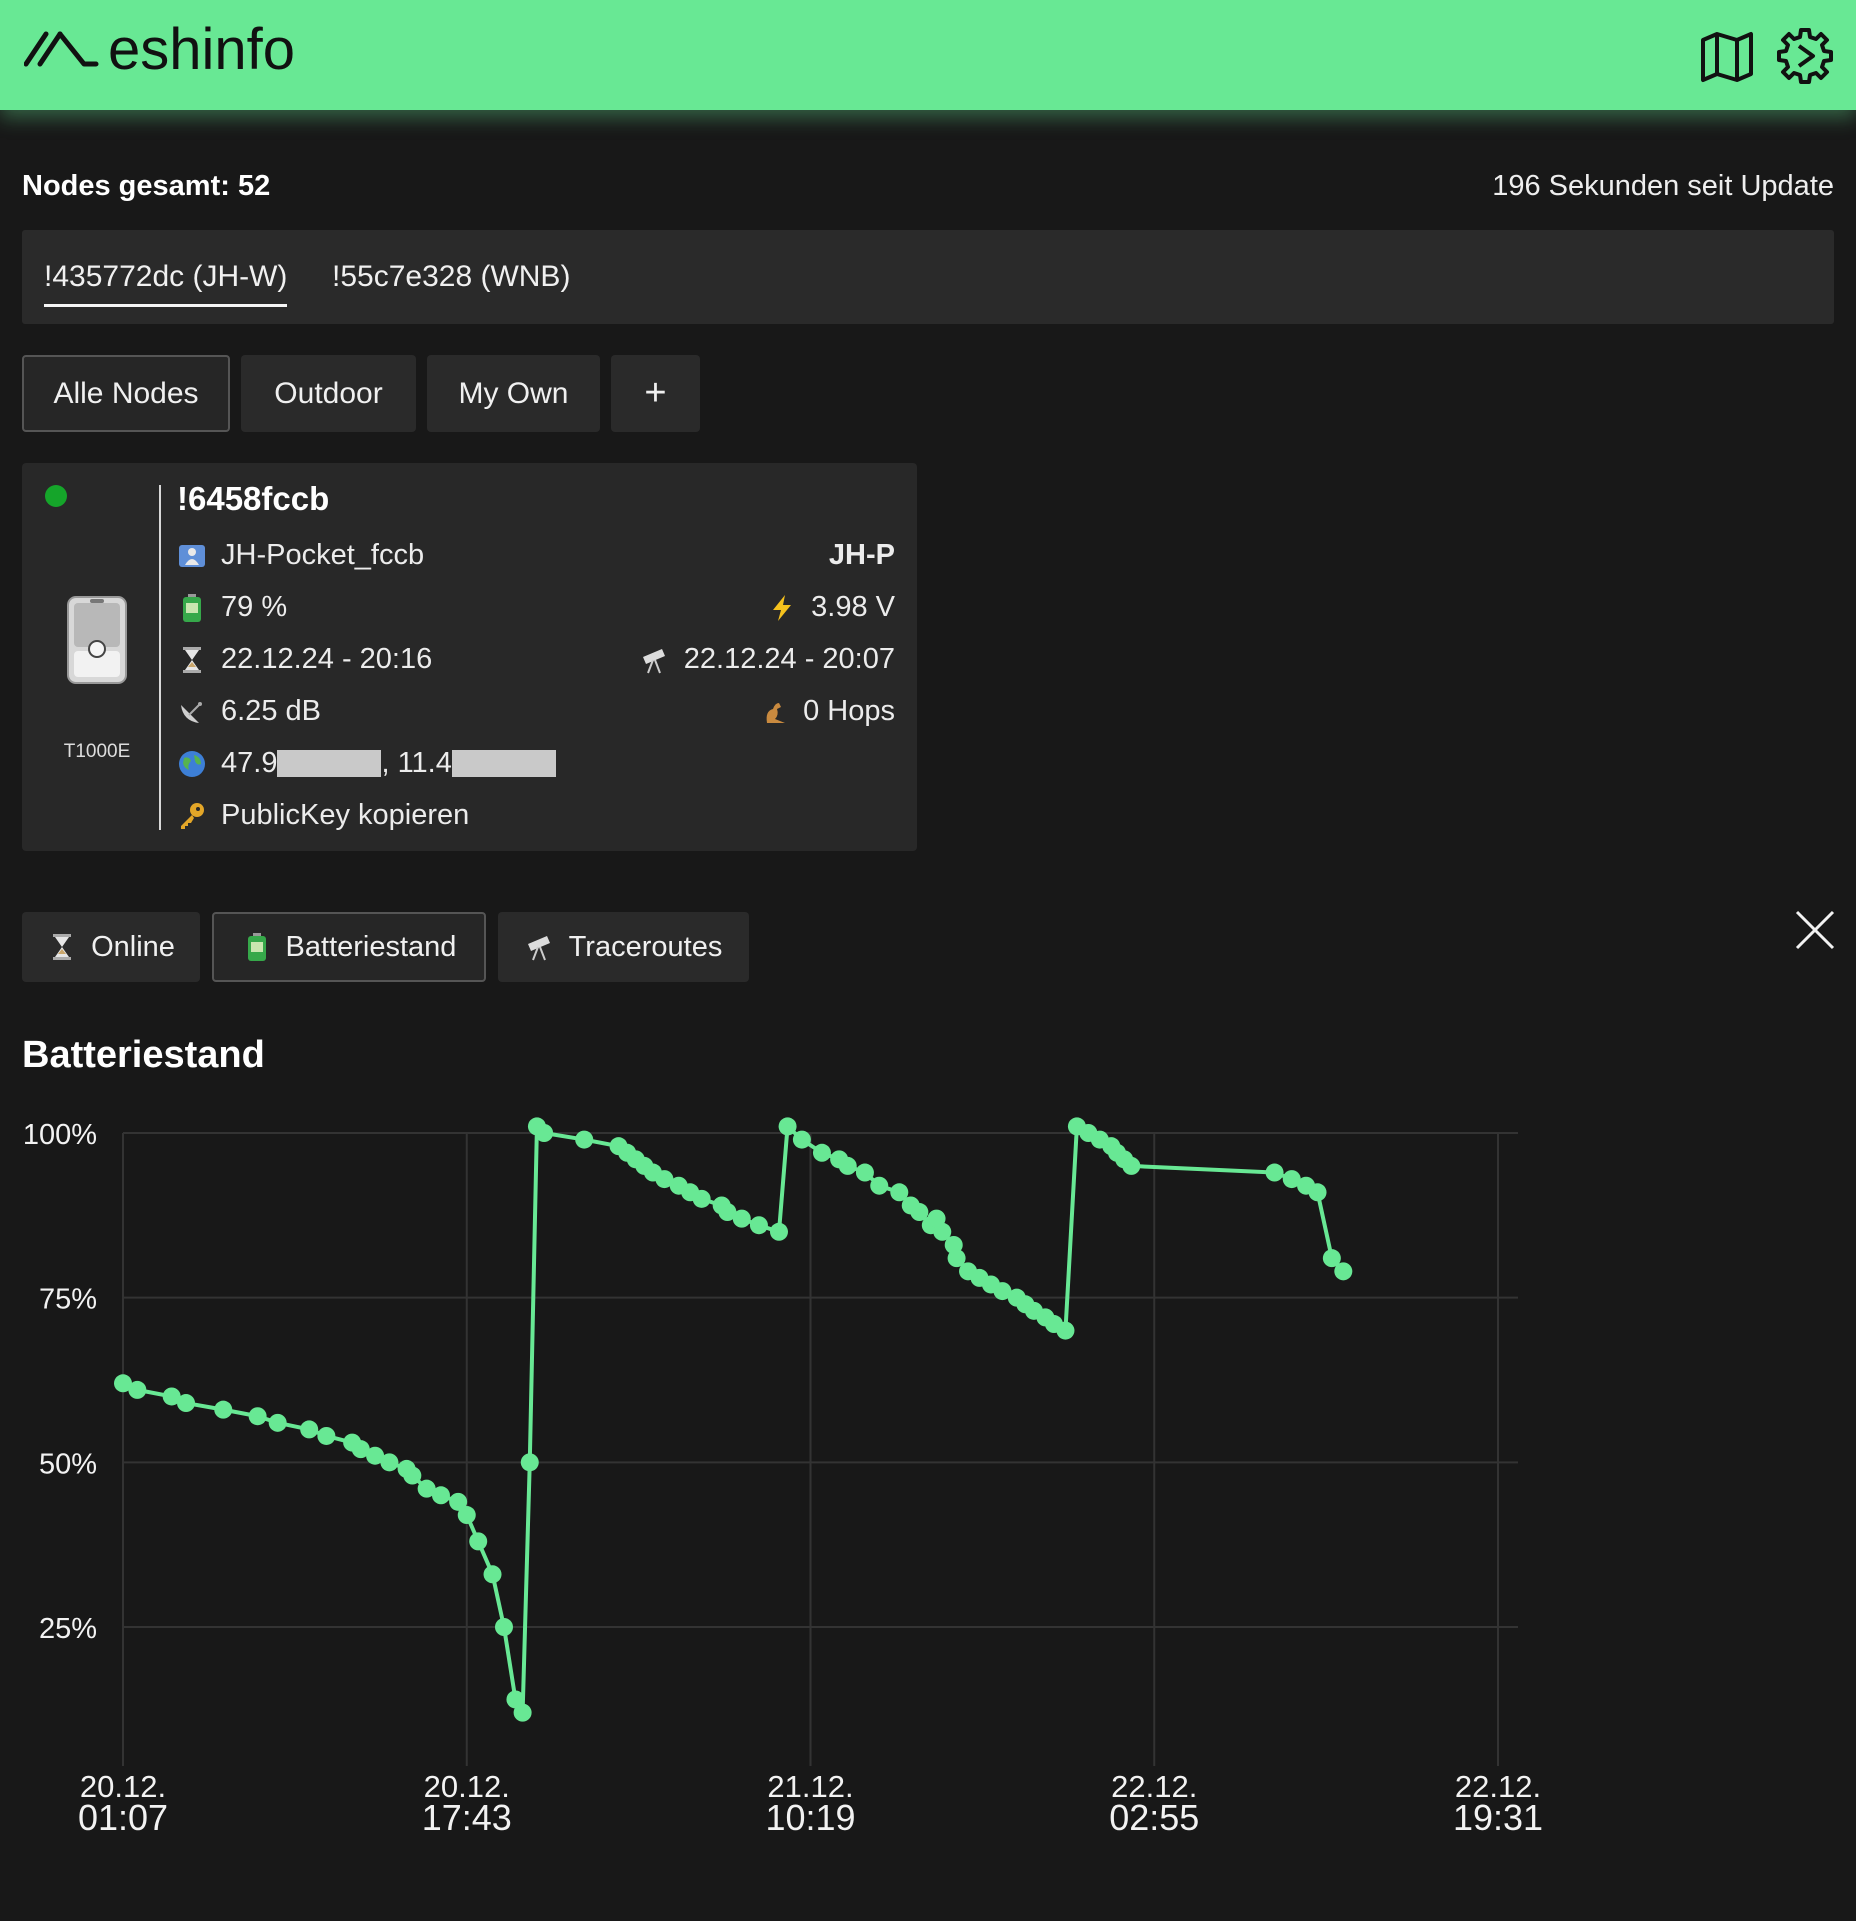  I want to click on view-battery-button: Batteriestand, so click(349, 947).